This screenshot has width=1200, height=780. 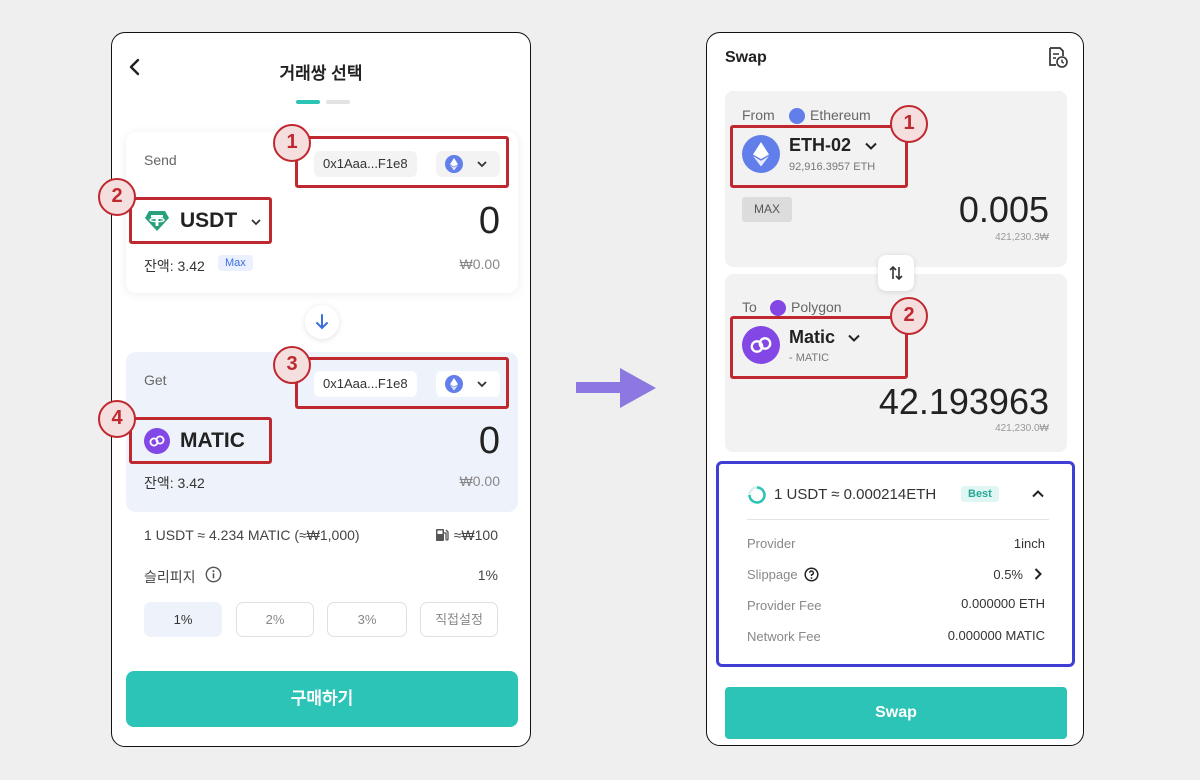 What do you see at coordinates (1008, 574) in the screenshot?
I see `slippage-value: 0.5%` at bounding box center [1008, 574].